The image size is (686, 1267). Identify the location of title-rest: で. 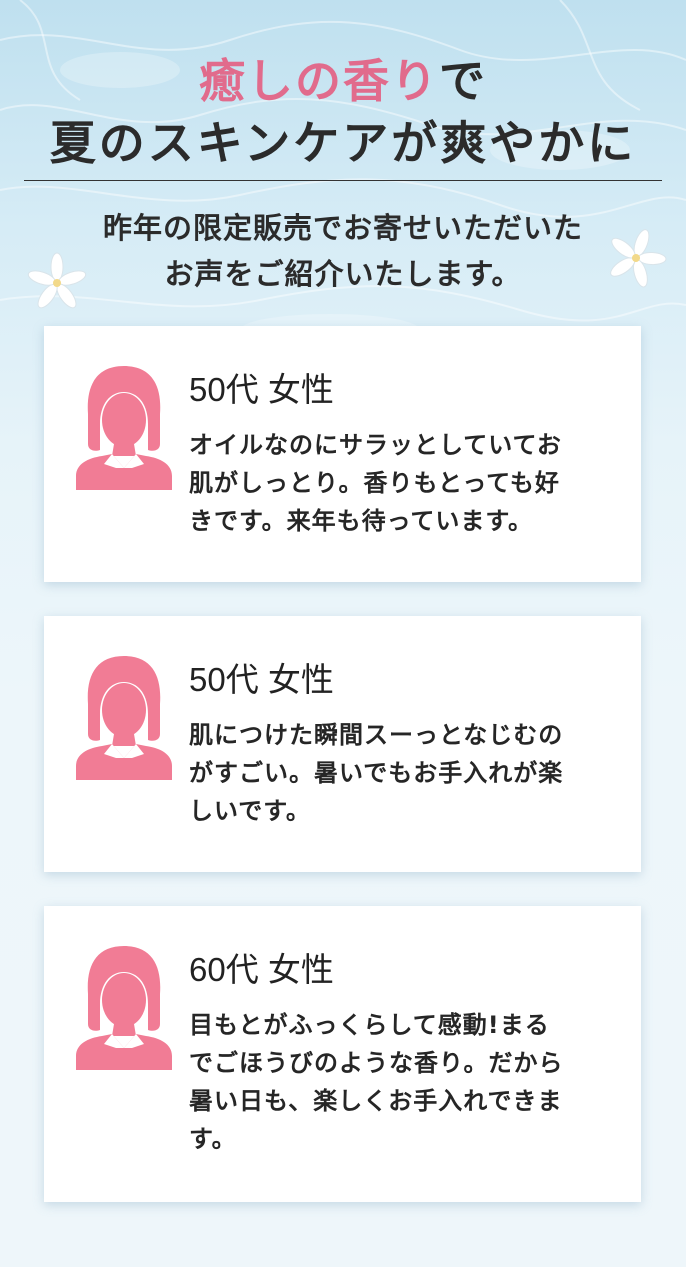
(463, 81).